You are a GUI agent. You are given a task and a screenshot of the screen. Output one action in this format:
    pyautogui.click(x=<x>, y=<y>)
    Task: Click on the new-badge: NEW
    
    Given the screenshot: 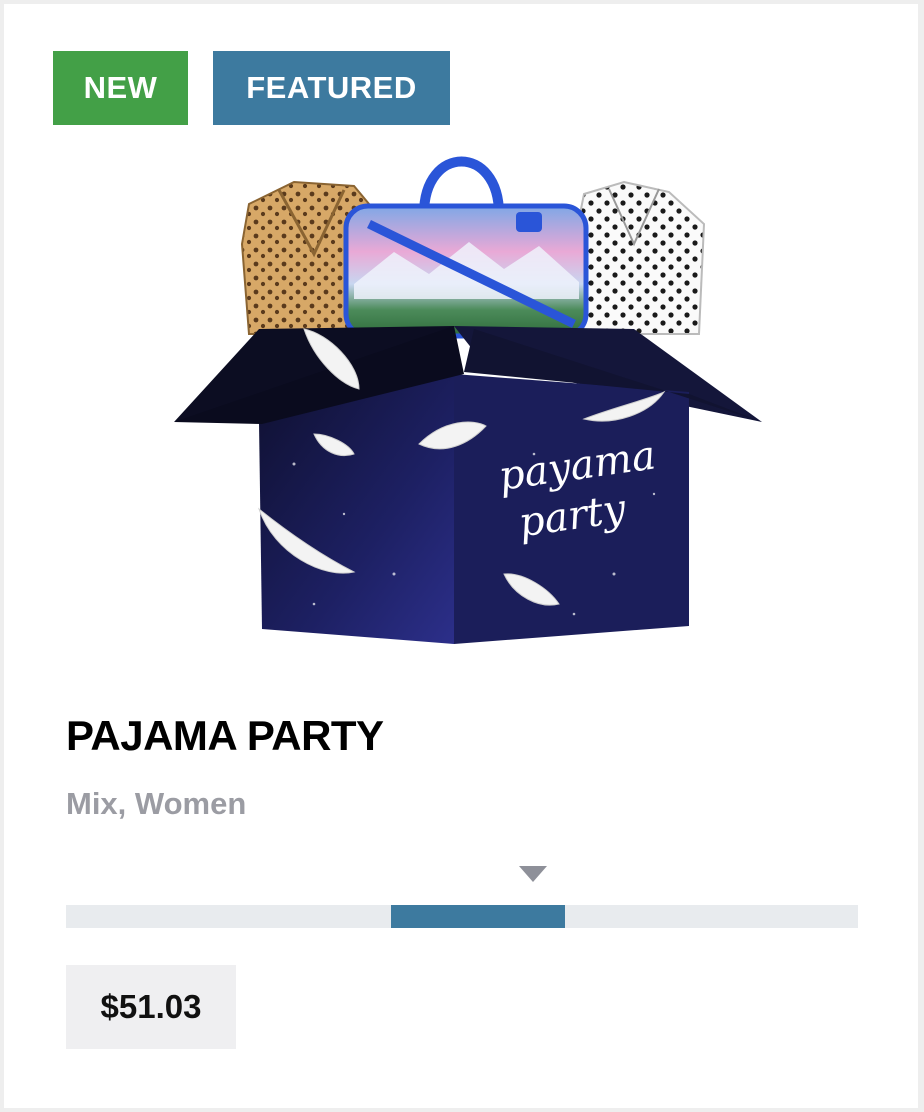 What is the action you would take?
    pyautogui.click(x=120, y=88)
    